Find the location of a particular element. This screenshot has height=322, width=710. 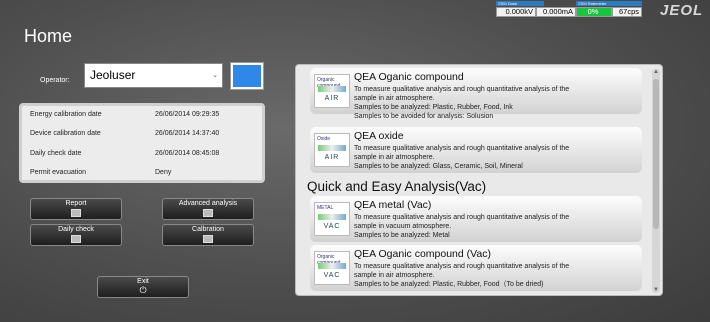

ratemeter-label: SSM Ratemeter is located at coordinates (609, 3).